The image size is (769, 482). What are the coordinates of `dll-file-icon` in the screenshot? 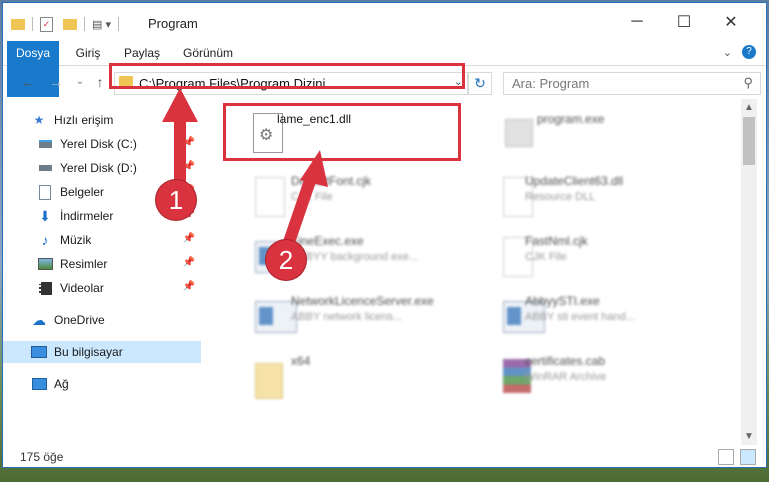 It's located at (507, 196).